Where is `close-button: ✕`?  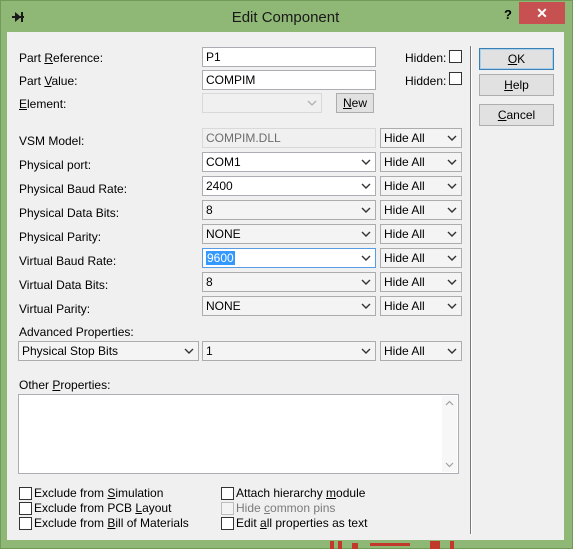
close-button: ✕ is located at coordinates (542, 13).